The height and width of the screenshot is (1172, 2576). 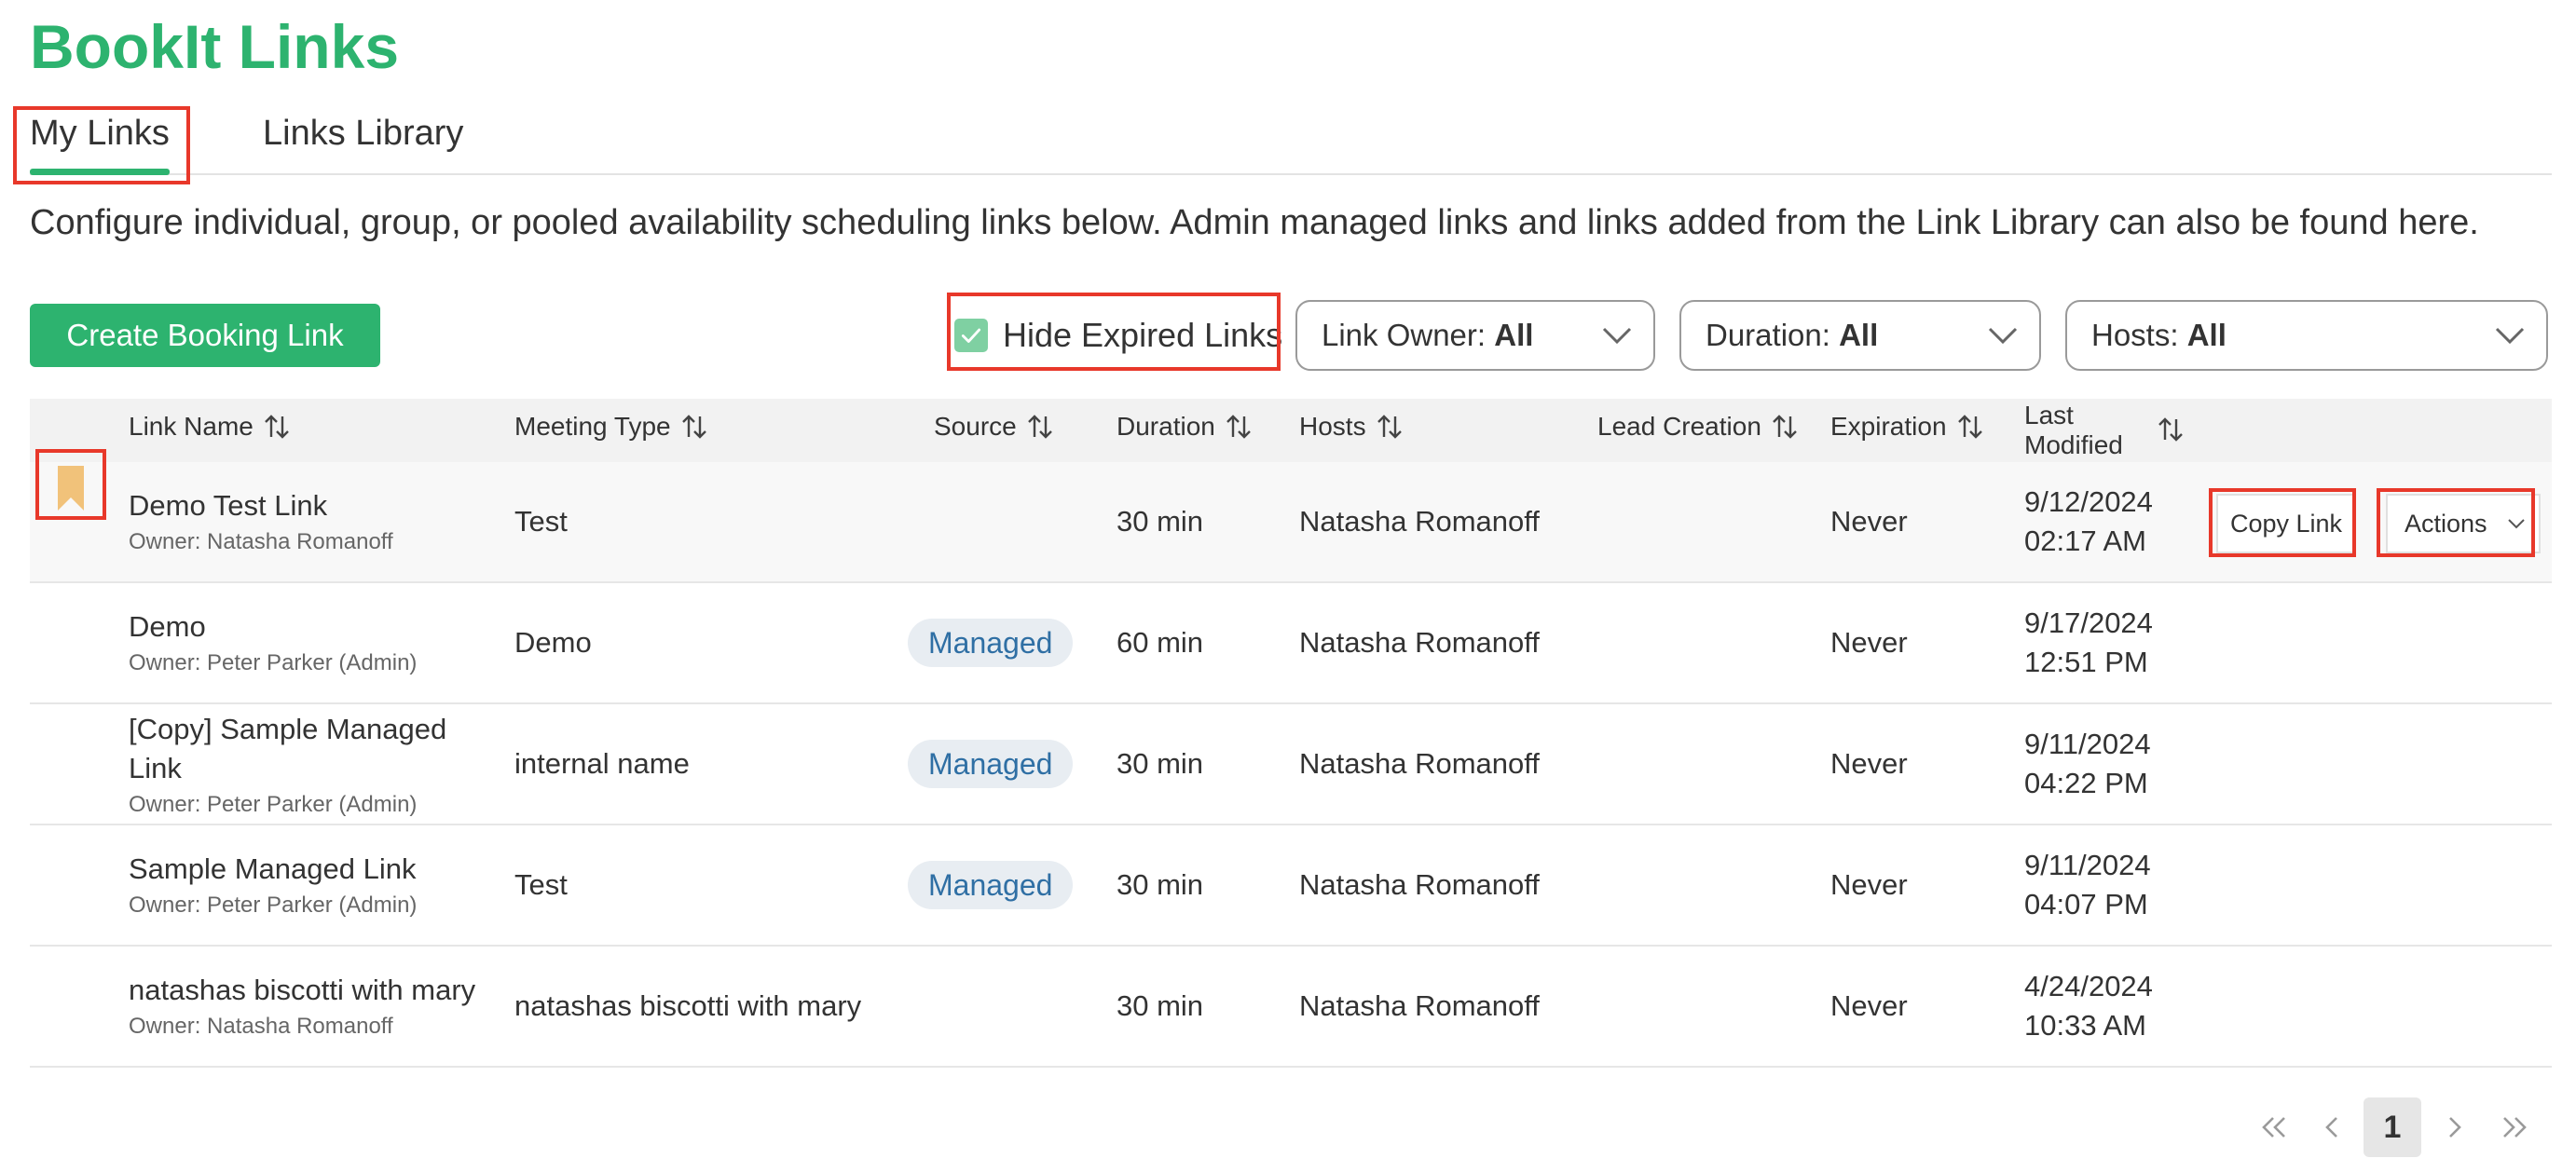 I want to click on duration-filter: Duration: All, so click(x=1860, y=335).